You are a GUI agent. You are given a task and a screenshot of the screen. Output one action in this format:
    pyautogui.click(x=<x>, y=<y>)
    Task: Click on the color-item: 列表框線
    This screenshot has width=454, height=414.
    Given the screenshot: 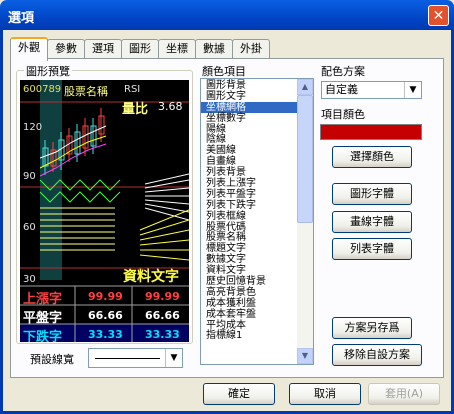 What is the action you would take?
    pyautogui.click(x=249, y=216)
    